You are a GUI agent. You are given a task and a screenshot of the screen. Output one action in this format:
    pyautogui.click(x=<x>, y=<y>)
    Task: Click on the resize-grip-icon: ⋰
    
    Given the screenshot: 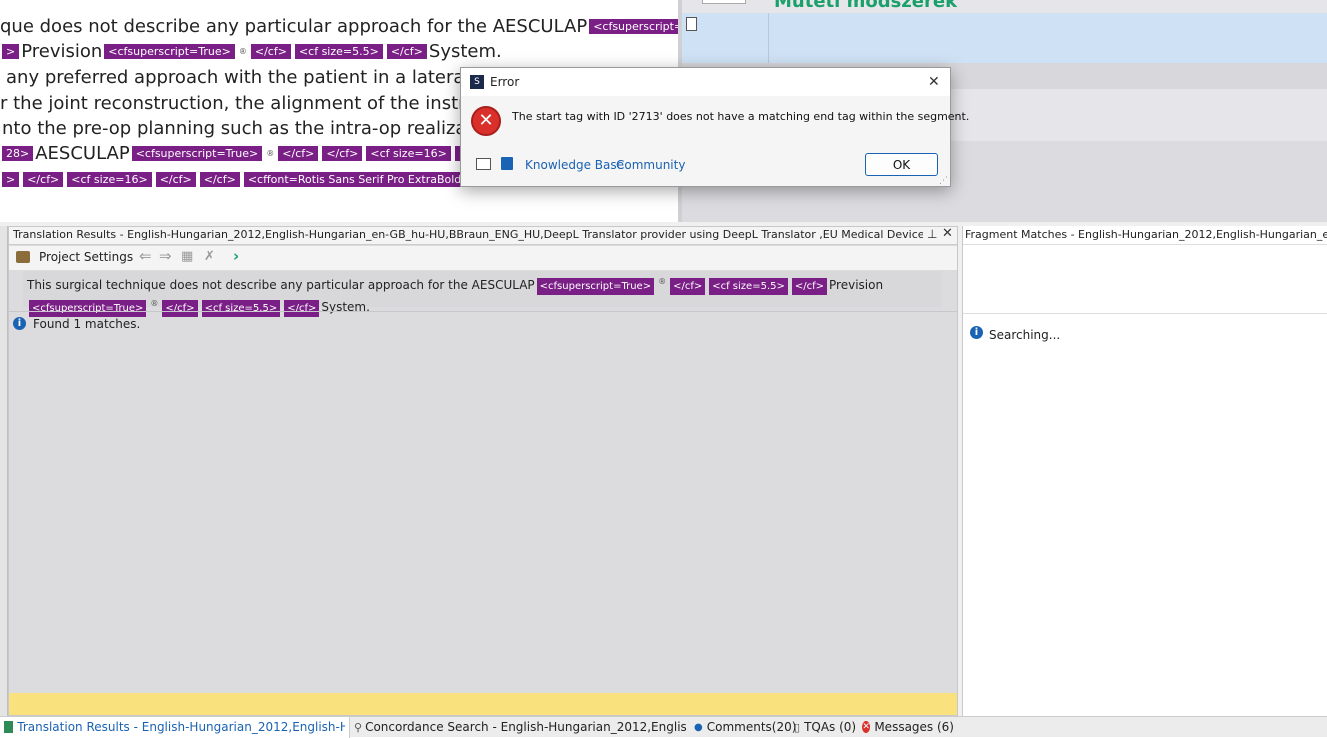 What is the action you would take?
    pyautogui.click(x=943, y=181)
    